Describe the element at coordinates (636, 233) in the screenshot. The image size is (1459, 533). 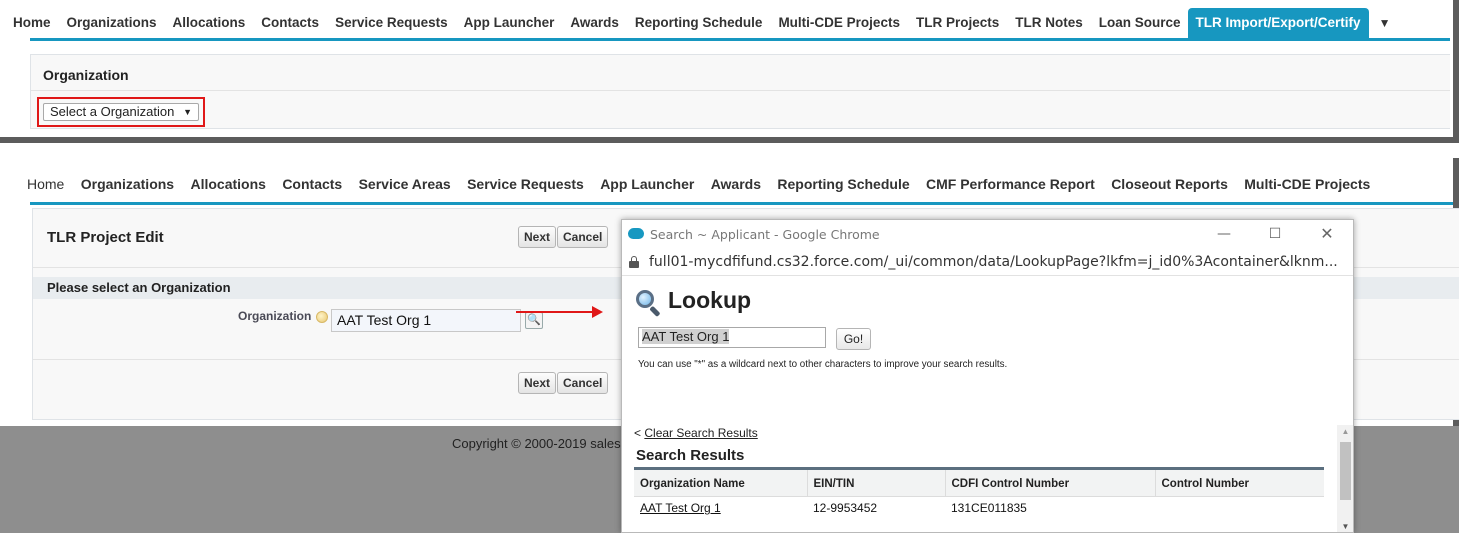
I see `salesforce-cloud-icon` at that location.